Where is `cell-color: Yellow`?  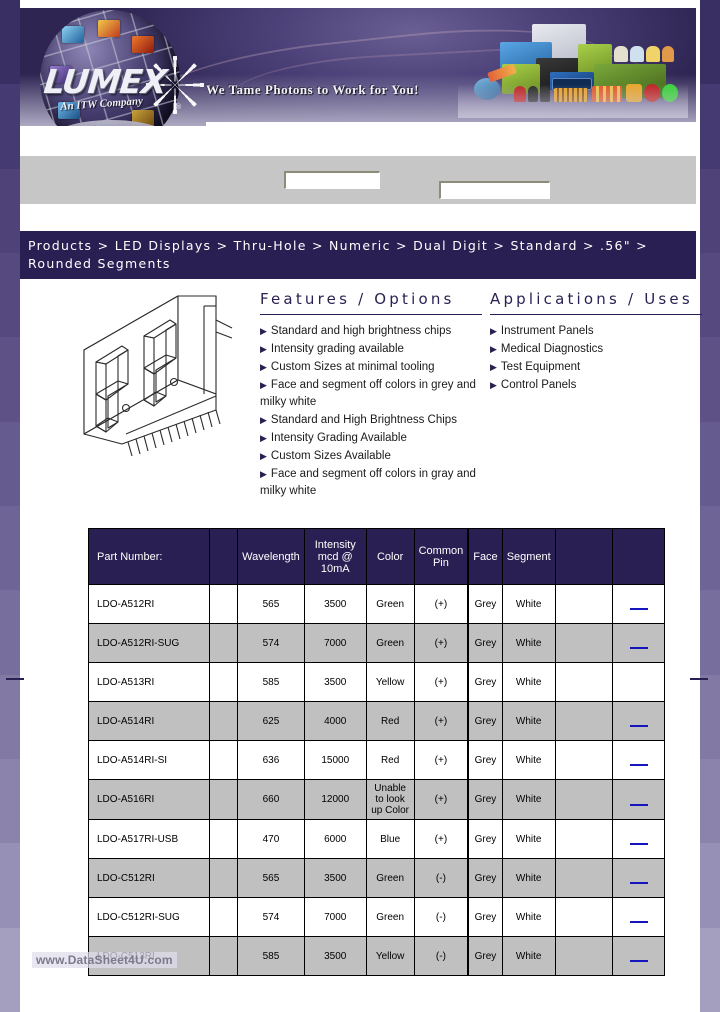
cell-color: Yellow is located at coordinates (390, 682).